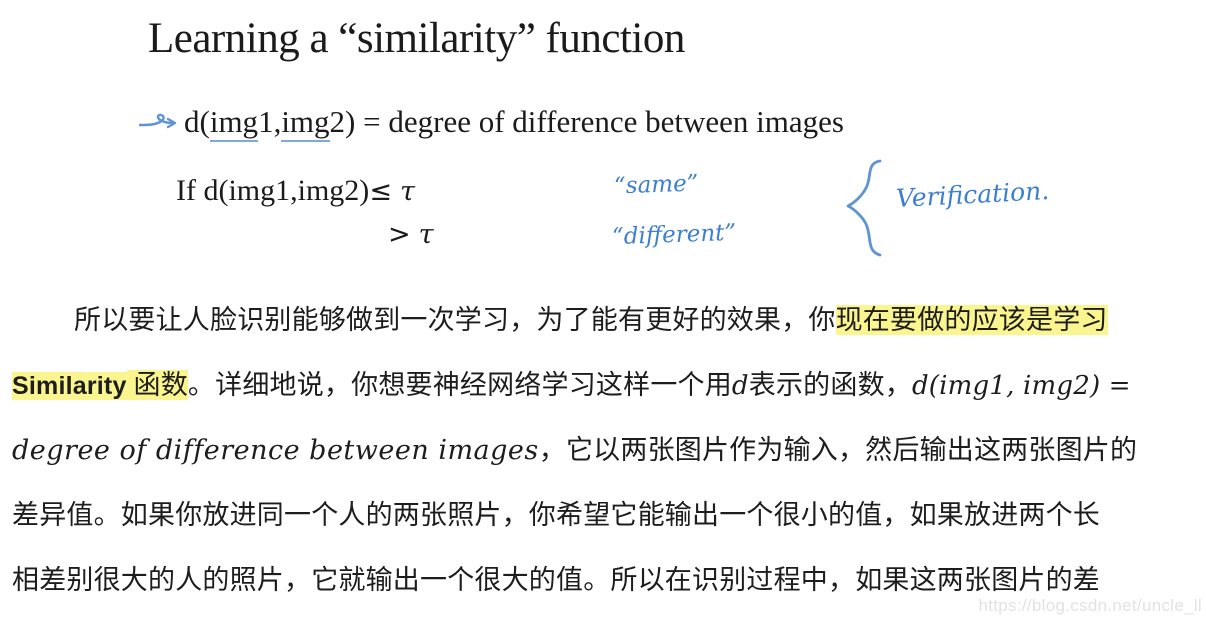 The width and height of the screenshot is (1206, 618). Describe the element at coordinates (305, 123) in the screenshot. I see `img2-underlined: img` at that location.